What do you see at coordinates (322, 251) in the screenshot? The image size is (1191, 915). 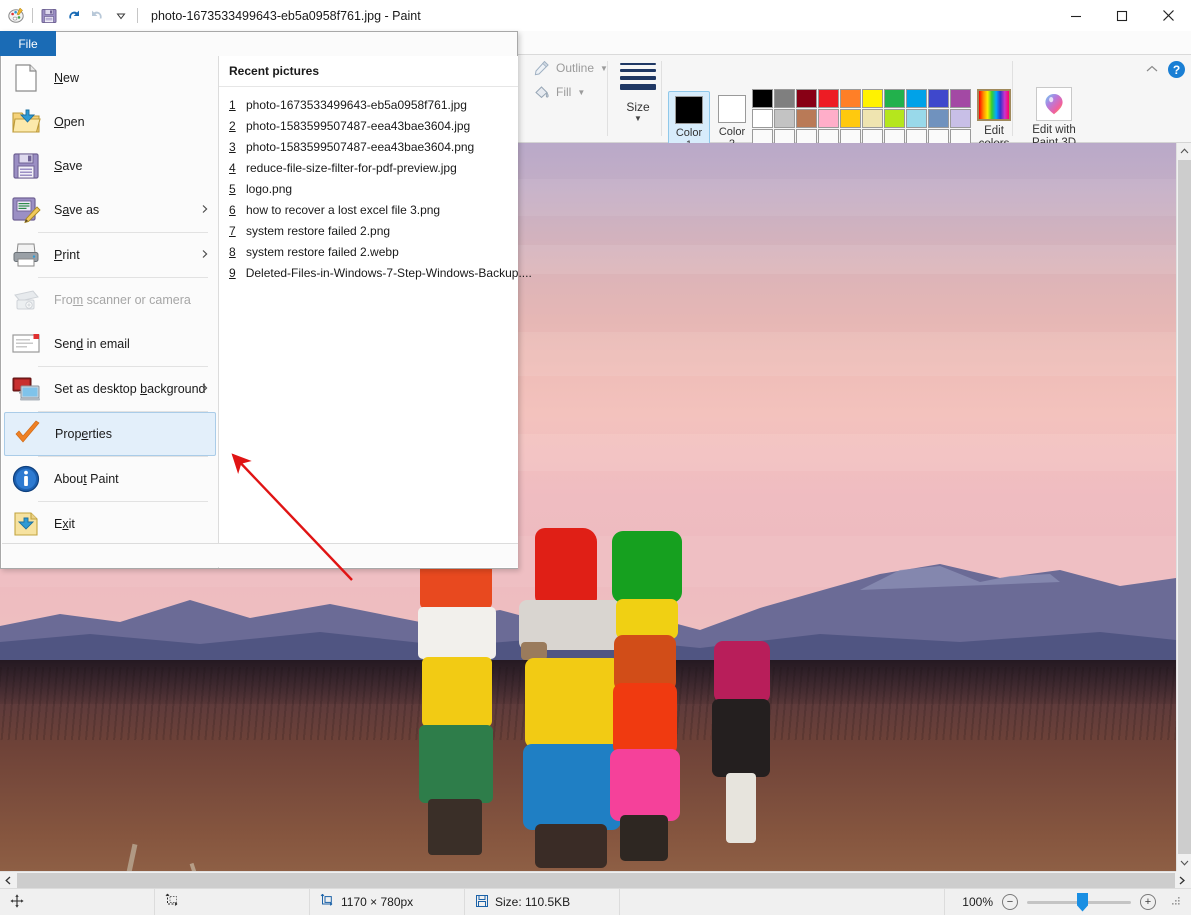 I see `recent-picture-name: system restore failed 2.webp` at bounding box center [322, 251].